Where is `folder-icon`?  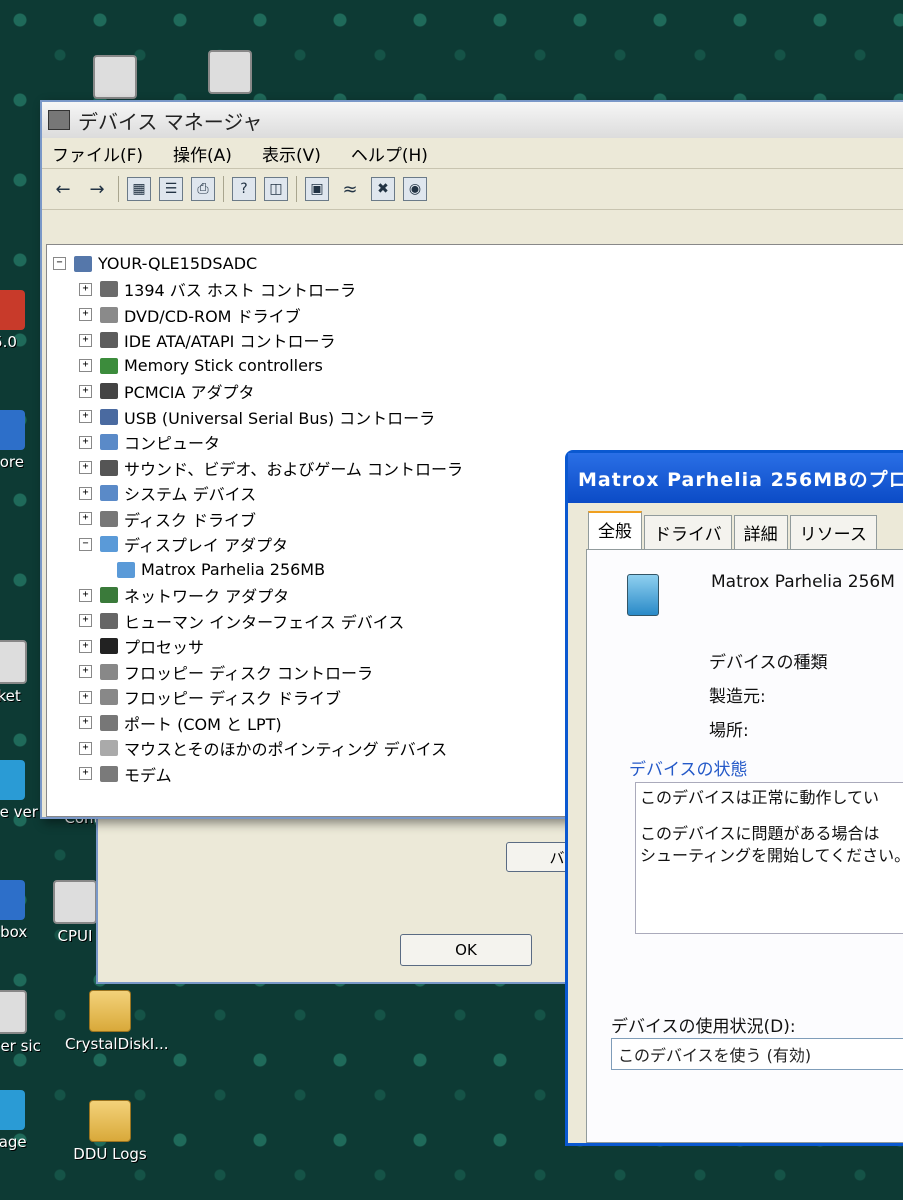 folder-icon is located at coordinates (110, 1121).